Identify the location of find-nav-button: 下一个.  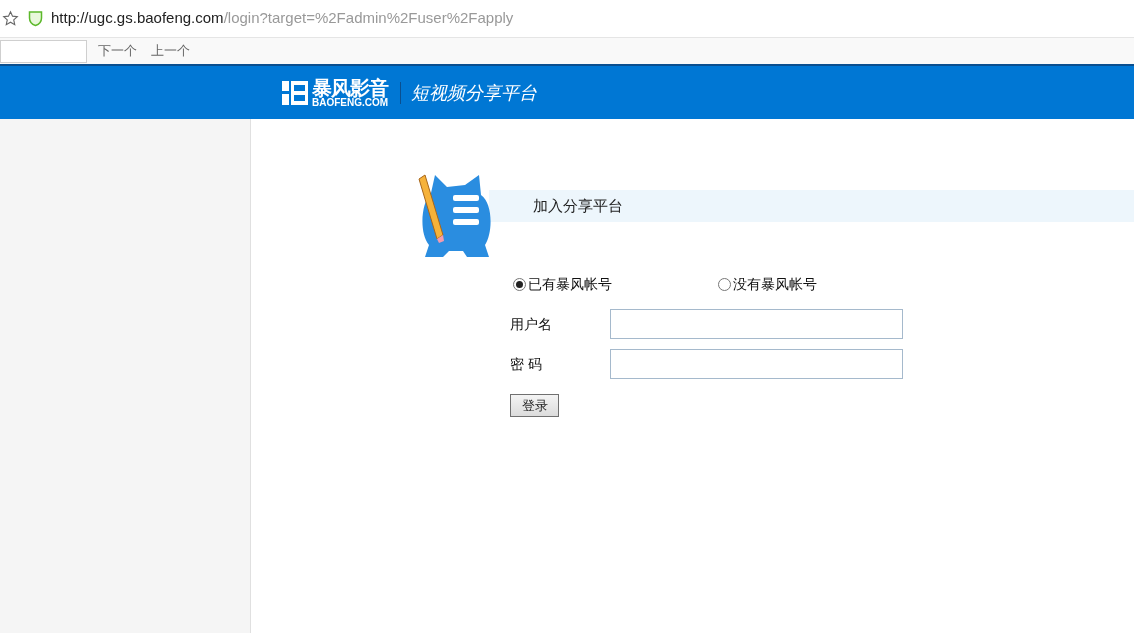
(117, 51).